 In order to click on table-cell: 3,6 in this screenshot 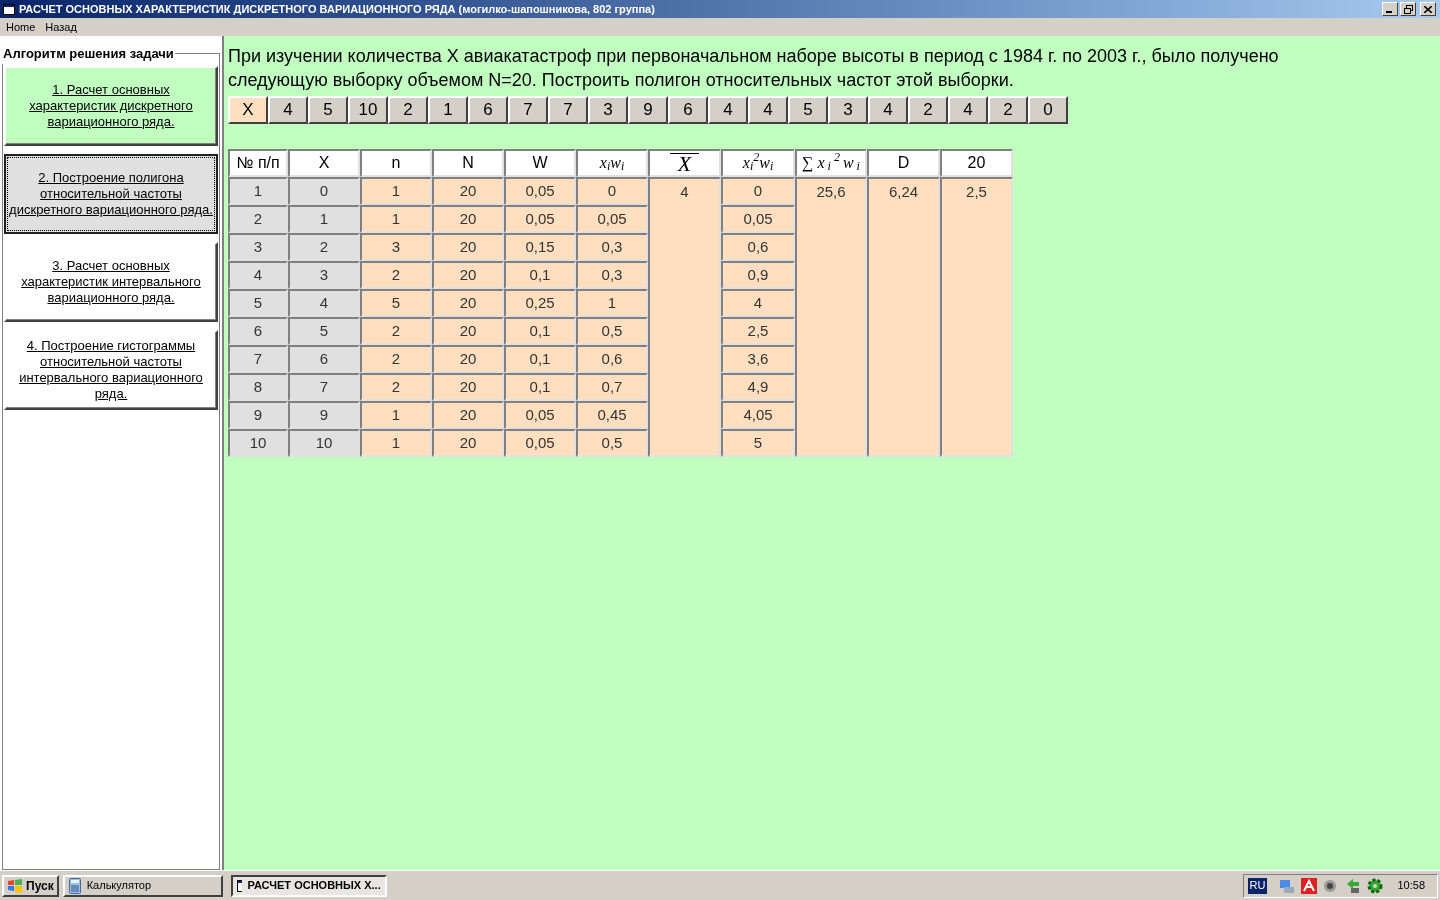, I will do `click(758, 359)`.